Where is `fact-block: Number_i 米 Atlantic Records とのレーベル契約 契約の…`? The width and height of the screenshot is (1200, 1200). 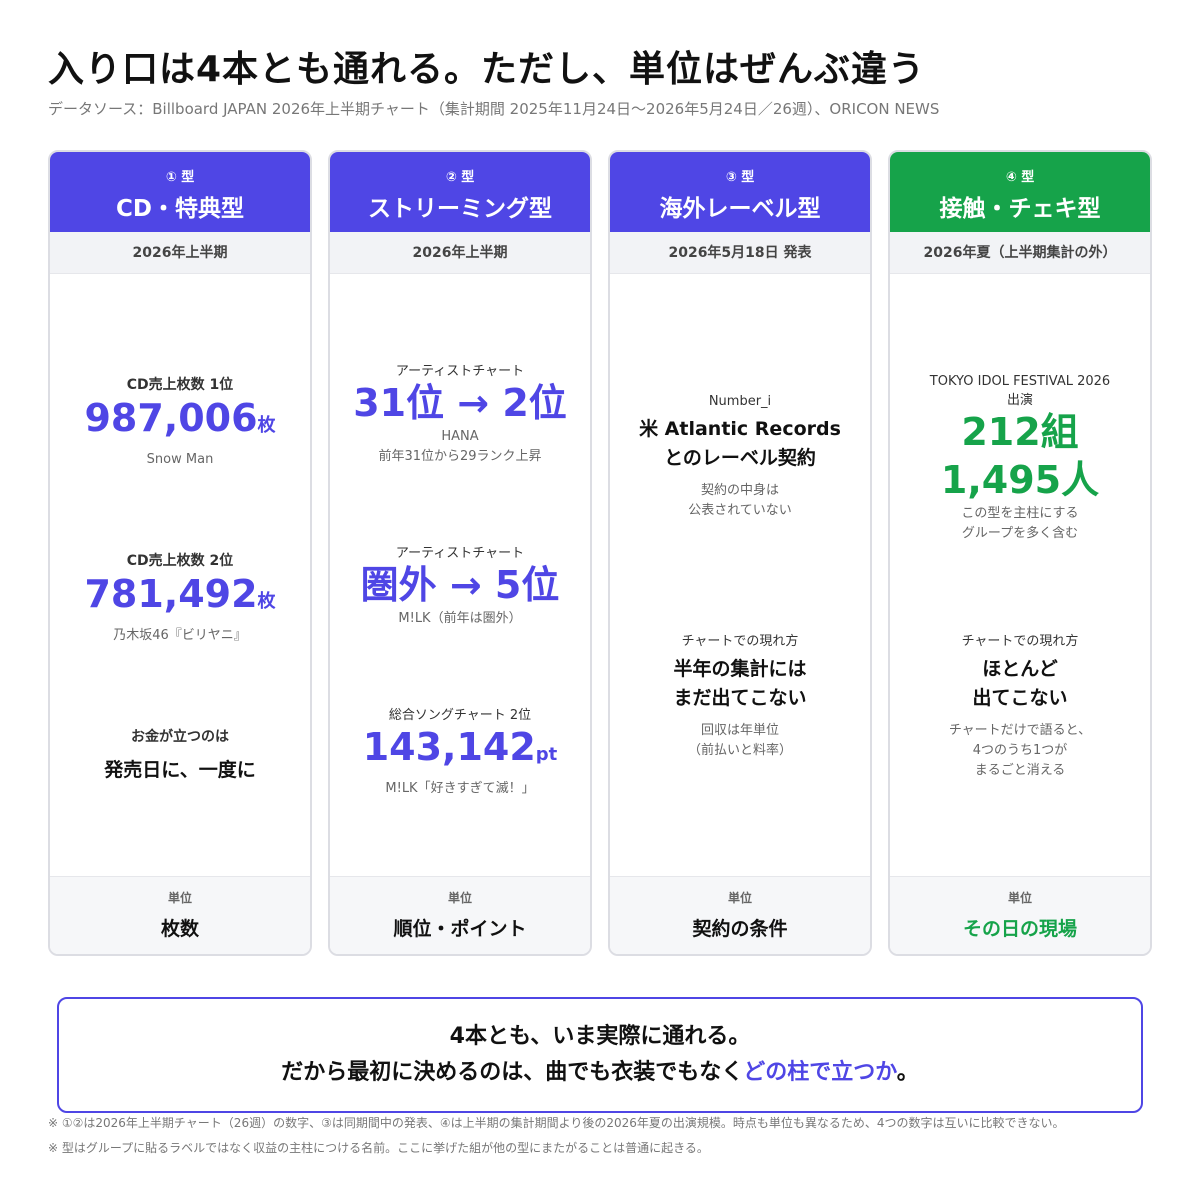
fact-block: Number_i 米 Atlantic Records とのレーベル契約 契約の… is located at coordinates (740, 457).